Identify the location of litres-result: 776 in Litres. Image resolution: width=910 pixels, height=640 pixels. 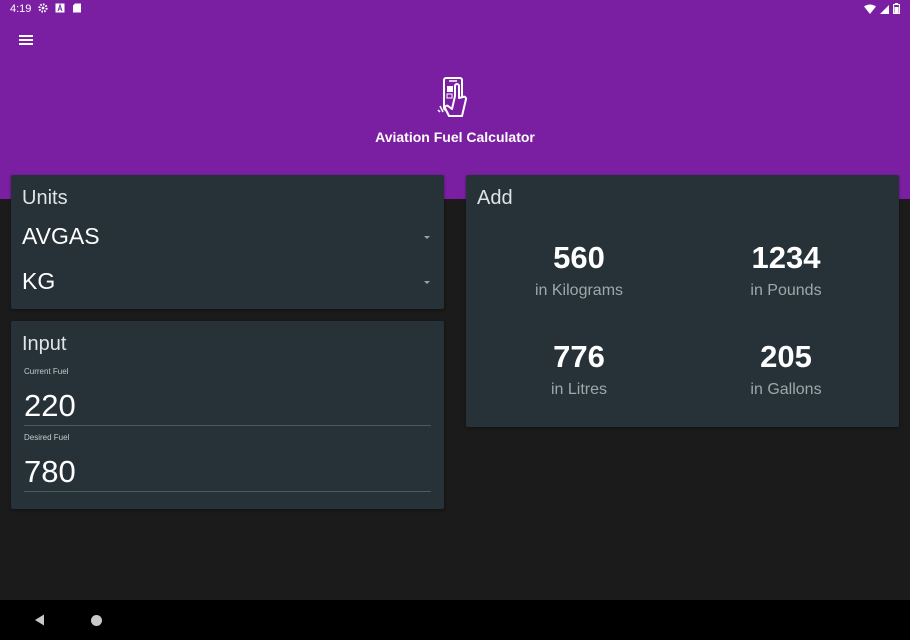
(579, 369).